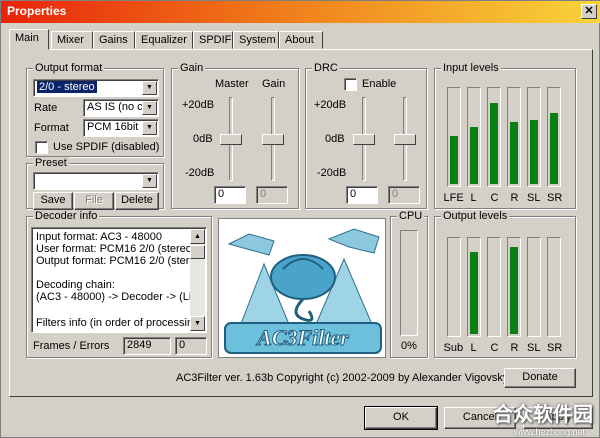 This screenshot has width=600, height=438. Describe the element at coordinates (164, 40) in the screenshot. I see `tab-equalizer: Equalizer` at that location.